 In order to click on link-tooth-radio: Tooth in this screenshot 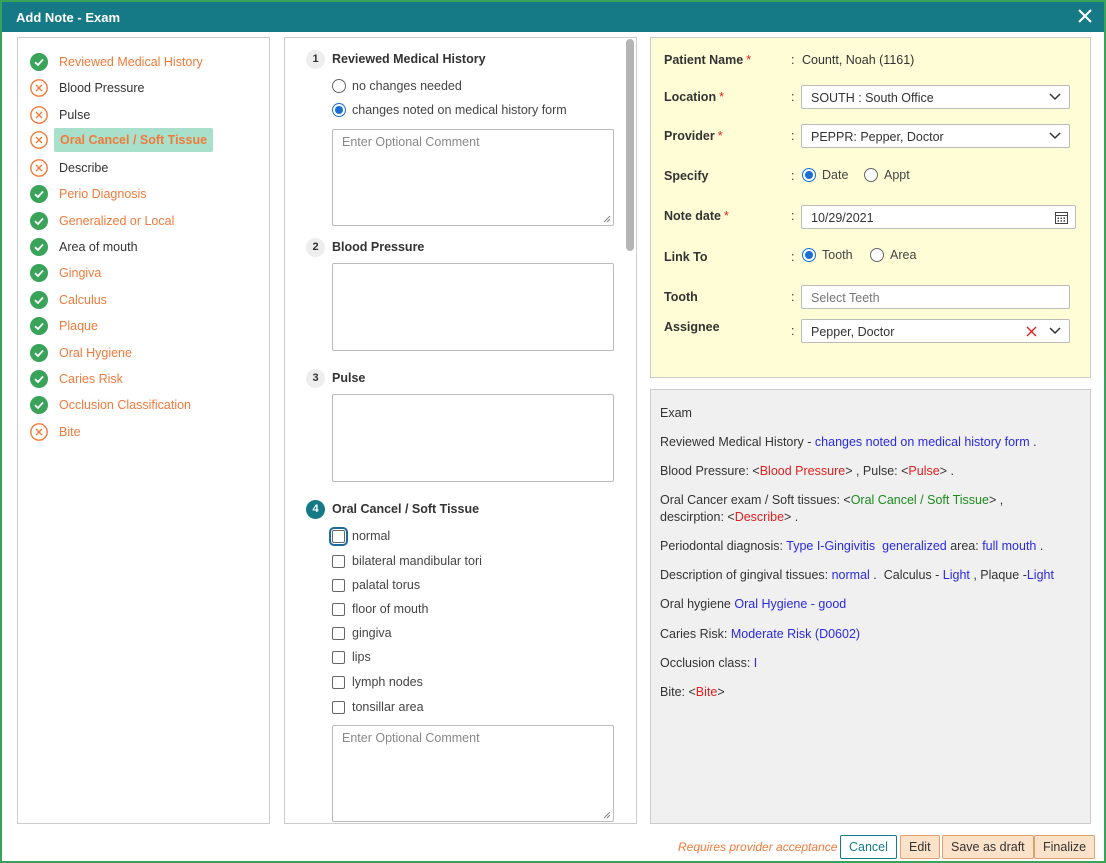, I will do `click(827, 255)`.